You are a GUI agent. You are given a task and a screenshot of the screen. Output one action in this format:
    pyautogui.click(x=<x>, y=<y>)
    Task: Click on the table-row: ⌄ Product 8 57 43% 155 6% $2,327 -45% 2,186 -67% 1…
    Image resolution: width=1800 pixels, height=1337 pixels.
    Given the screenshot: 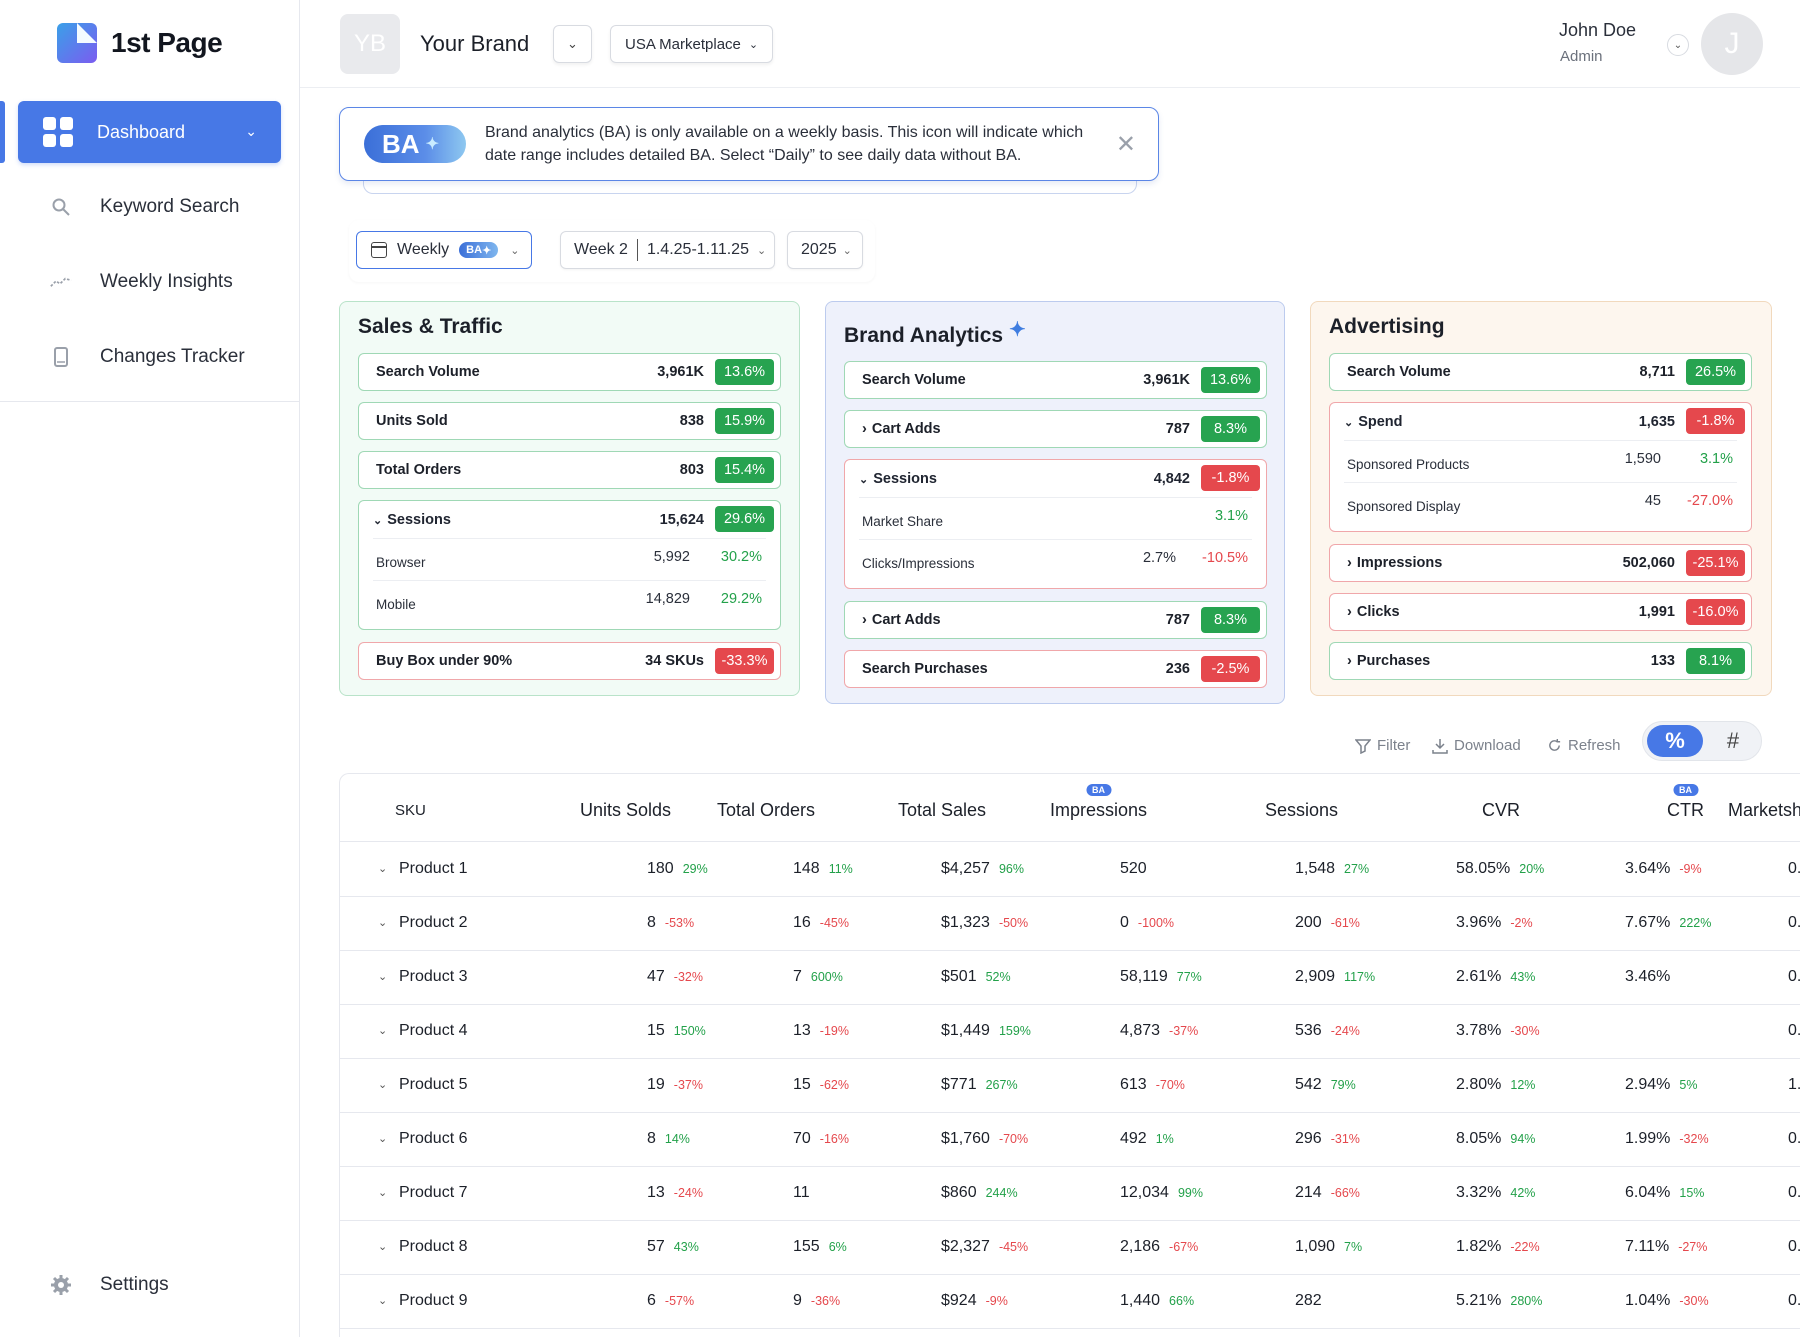 What is the action you would take?
    pyautogui.click(x=1070, y=1248)
    